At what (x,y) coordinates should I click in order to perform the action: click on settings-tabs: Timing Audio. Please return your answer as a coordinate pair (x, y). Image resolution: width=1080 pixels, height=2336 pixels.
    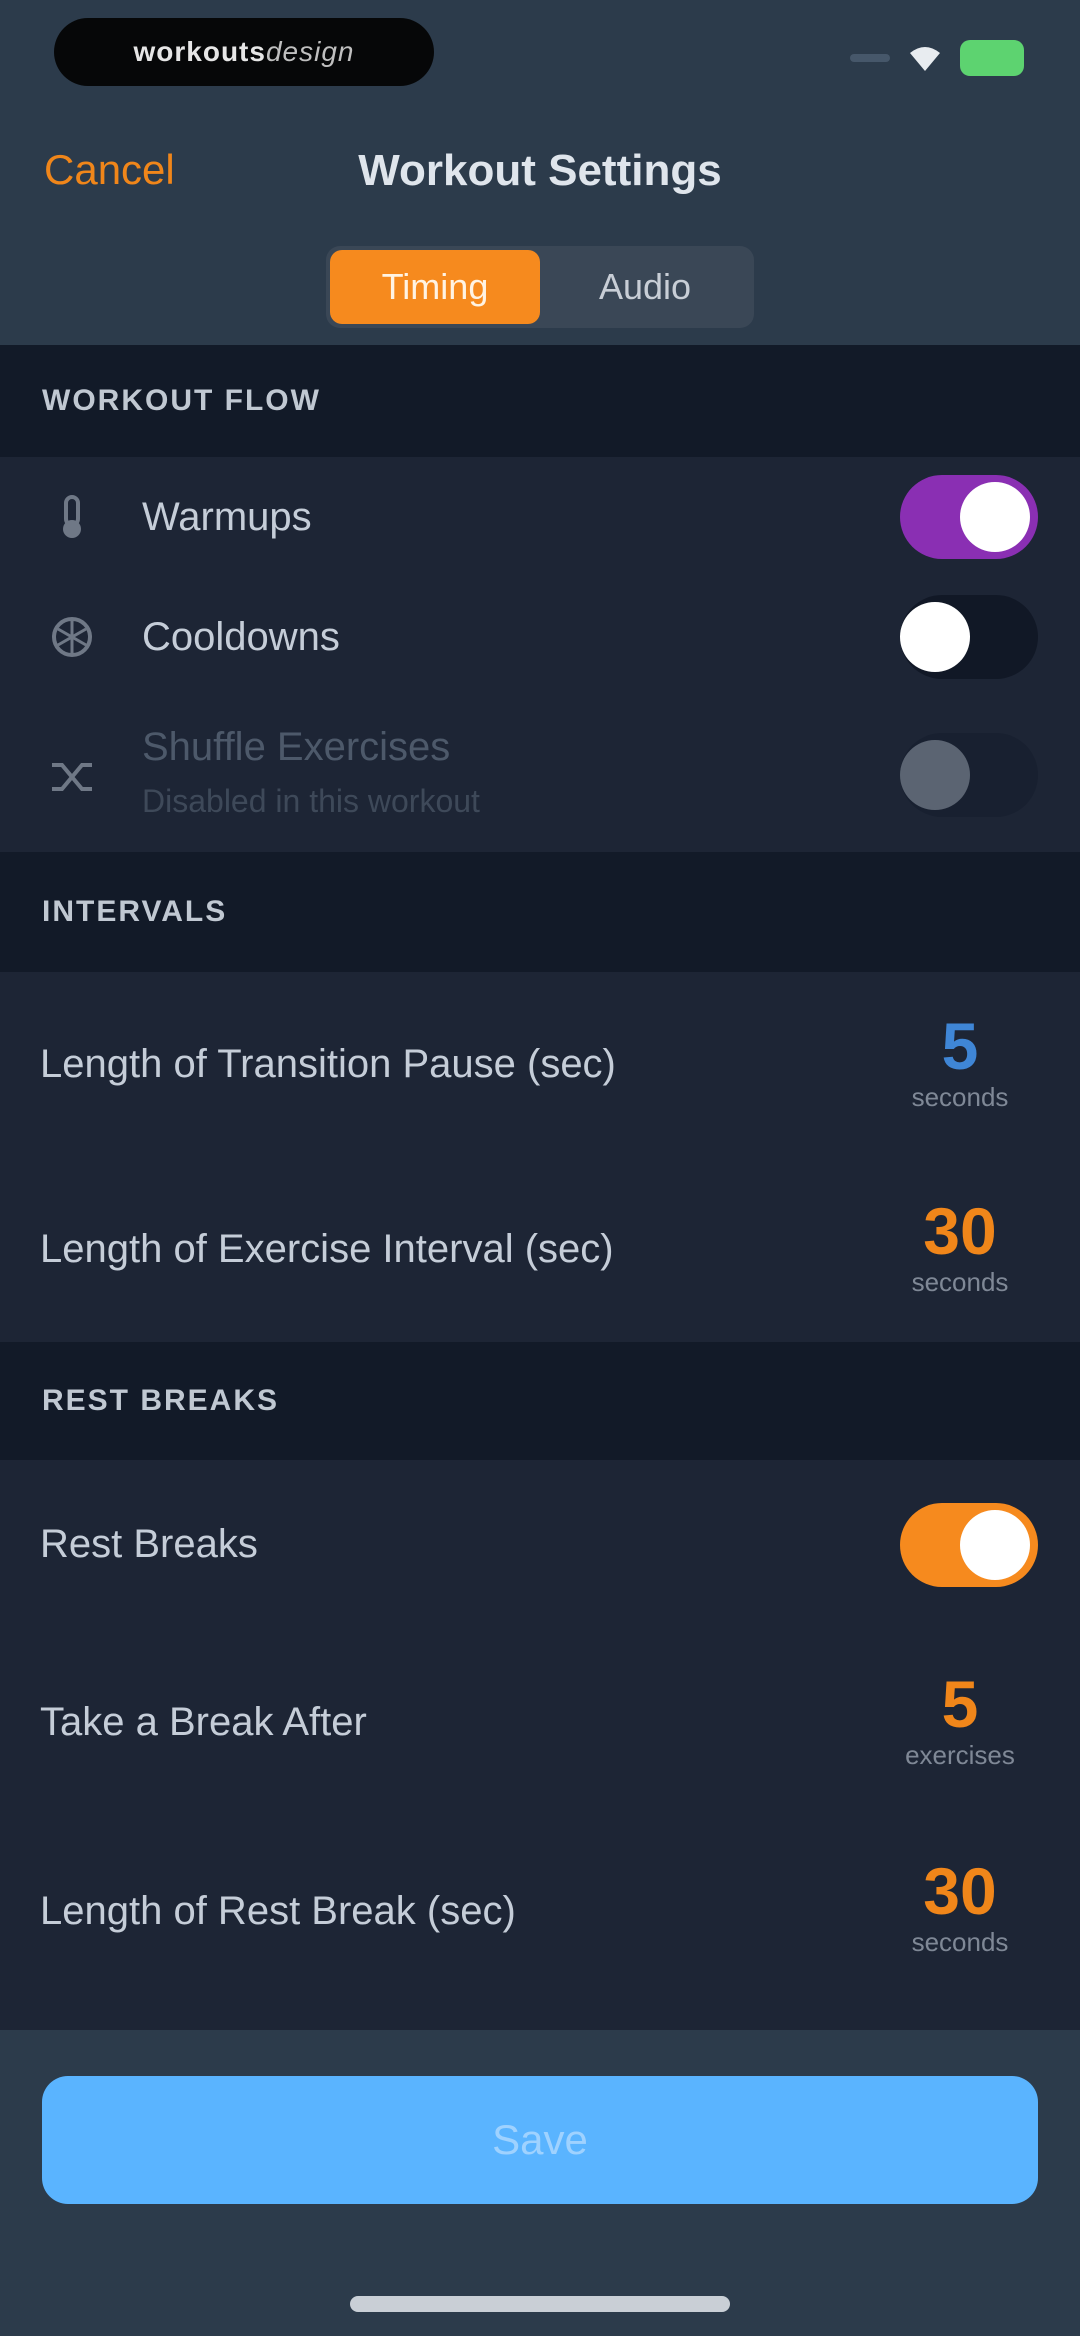
    Looking at the image, I should click on (540, 287).